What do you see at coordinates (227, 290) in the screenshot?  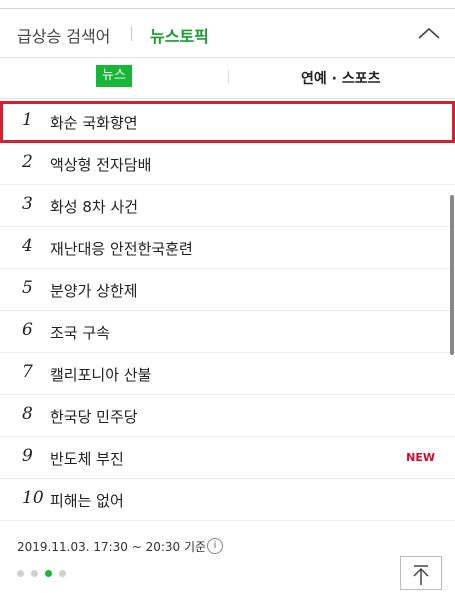 I see `list-item: 5 분양가 상한제` at bounding box center [227, 290].